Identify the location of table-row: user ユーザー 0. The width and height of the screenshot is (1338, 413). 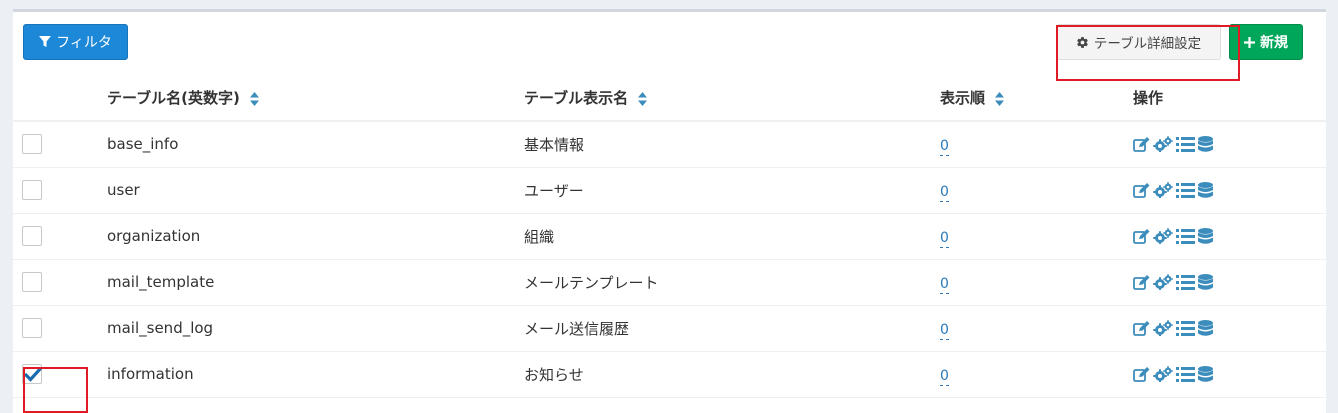
(669, 190).